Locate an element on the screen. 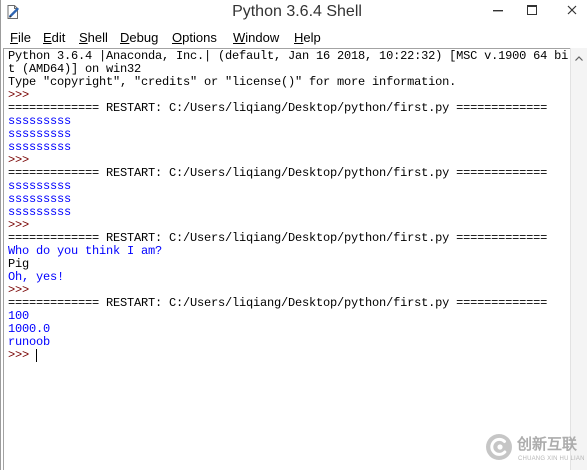 This screenshot has height=470, width=587. watermark-subtitle: CHUANG XIN HU LIAN is located at coordinates (551, 459).